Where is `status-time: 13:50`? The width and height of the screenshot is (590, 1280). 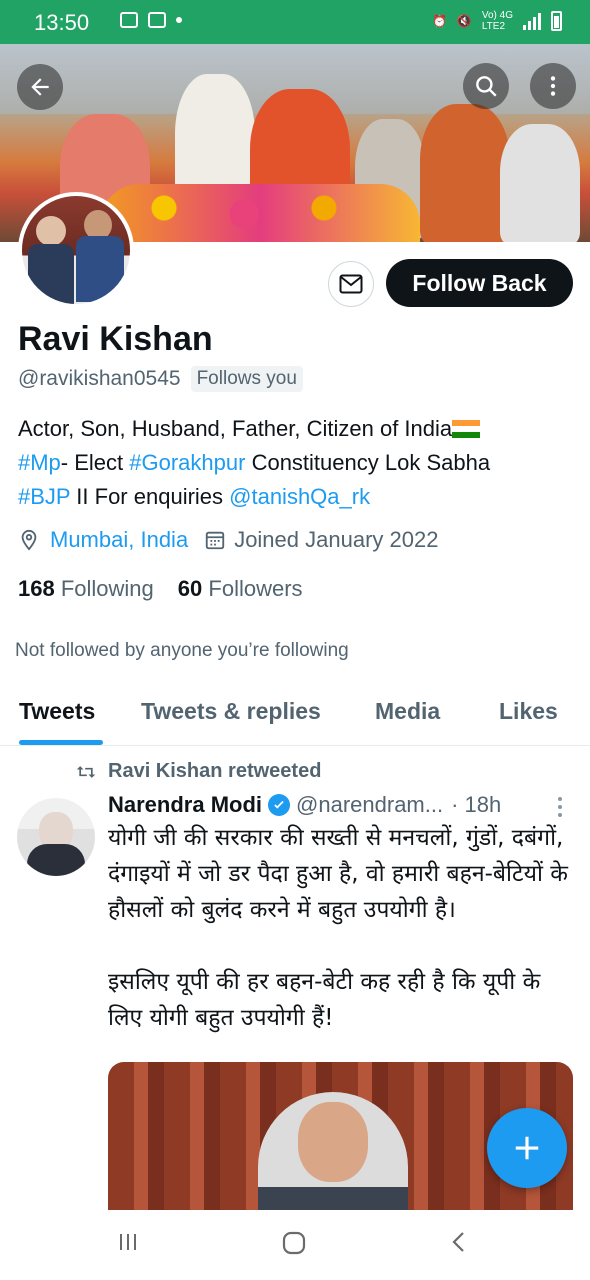
status-time: 13:50 is located at coordinates (62, 22).